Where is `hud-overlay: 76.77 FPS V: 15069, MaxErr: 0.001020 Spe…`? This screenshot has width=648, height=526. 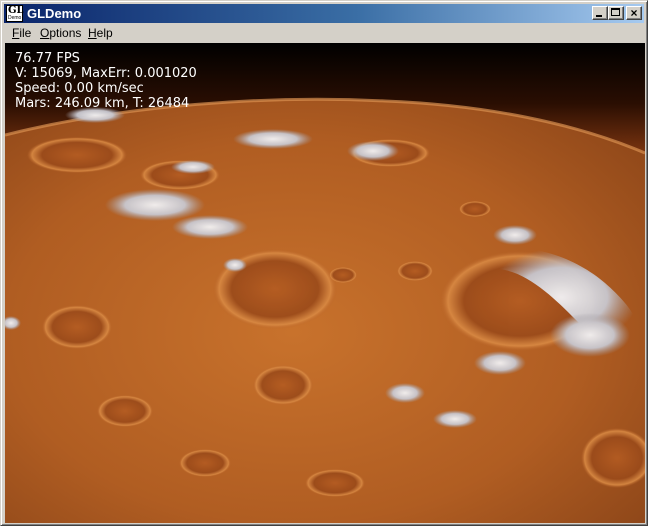
hud-overlay: 76.77 FPS V: 15069, MaxErr: 0.001020 Spe… is located at coordinates (106, 81).